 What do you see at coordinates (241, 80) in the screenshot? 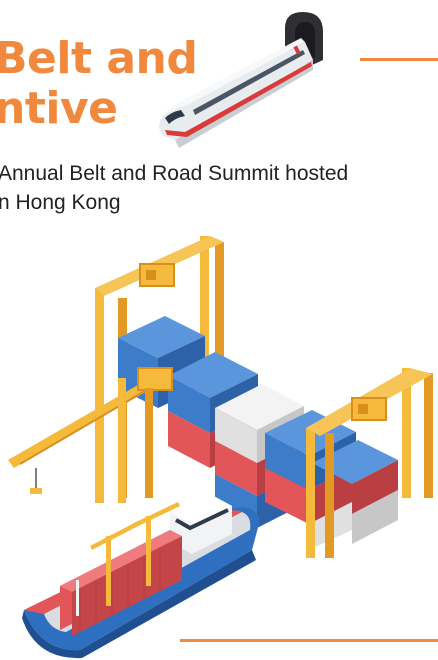
I see `high-speed-train-illustration` at bounding box center [241, 80].